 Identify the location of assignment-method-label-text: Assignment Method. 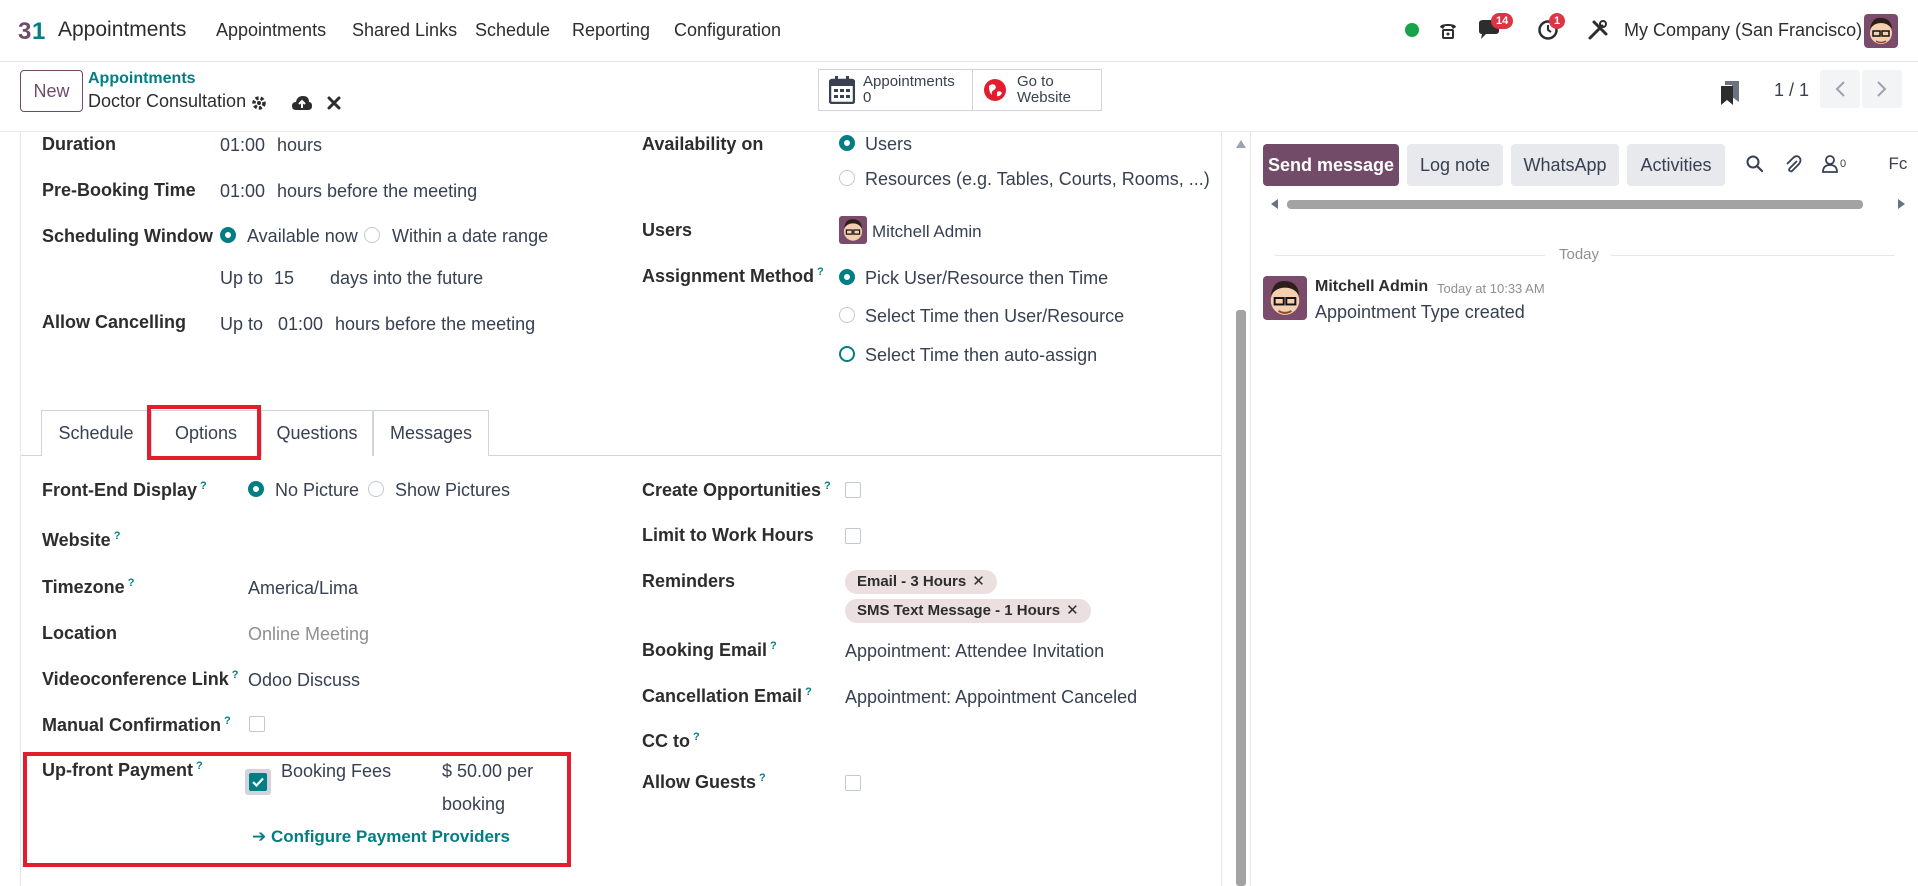
(728, 276).